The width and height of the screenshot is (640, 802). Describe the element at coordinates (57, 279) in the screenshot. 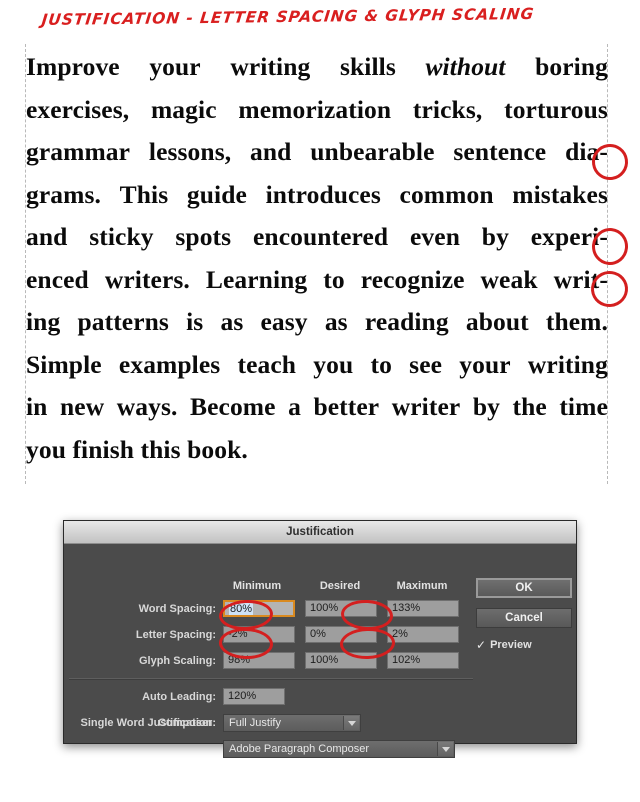

I see `word: enced` at that location.